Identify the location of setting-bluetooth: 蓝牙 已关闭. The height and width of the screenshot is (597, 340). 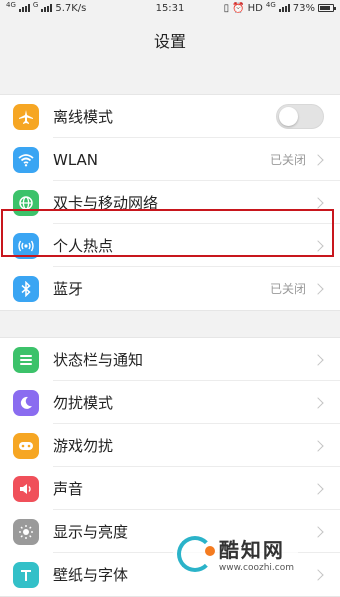
(170, 288).